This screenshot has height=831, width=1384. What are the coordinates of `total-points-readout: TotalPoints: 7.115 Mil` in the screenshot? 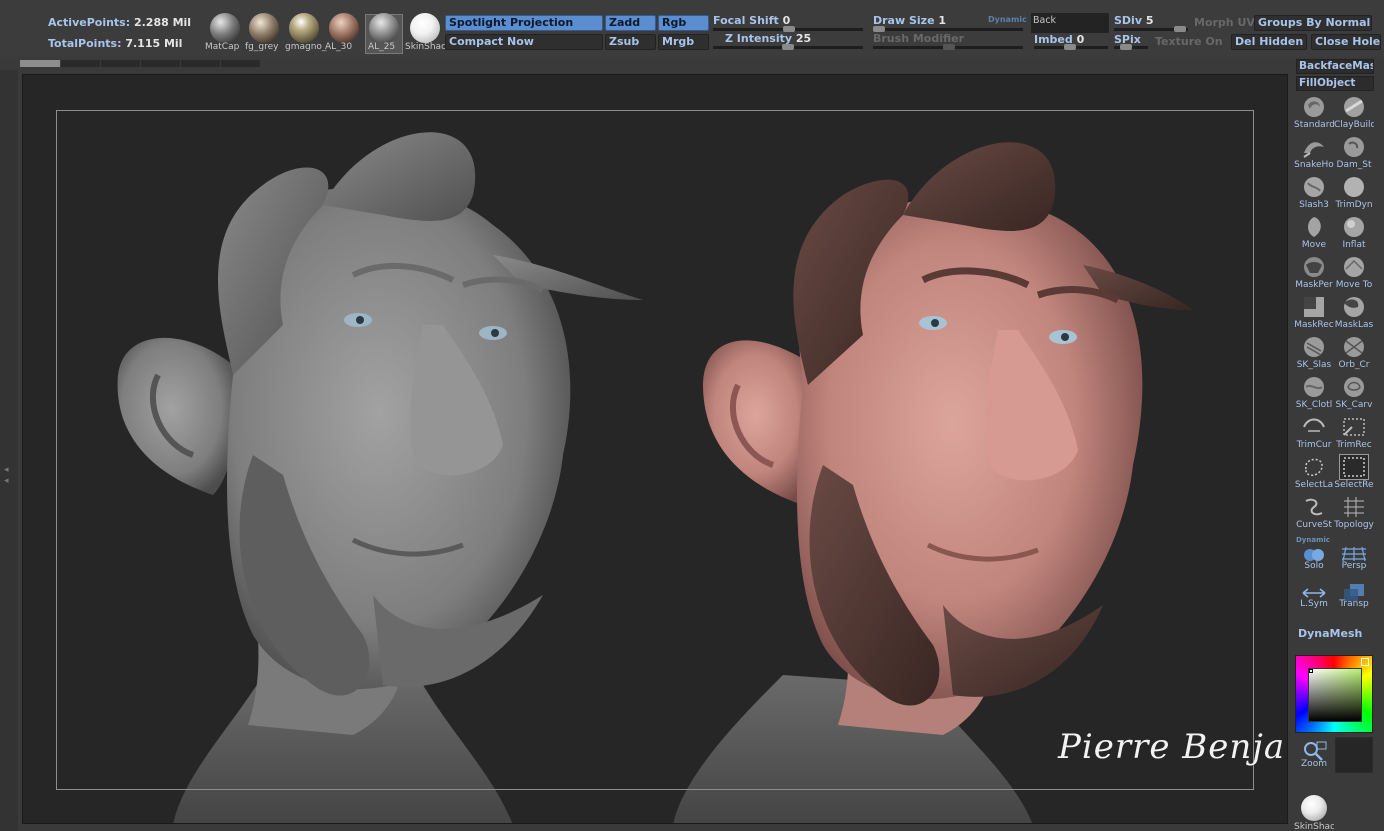 It's located at (115, 43).